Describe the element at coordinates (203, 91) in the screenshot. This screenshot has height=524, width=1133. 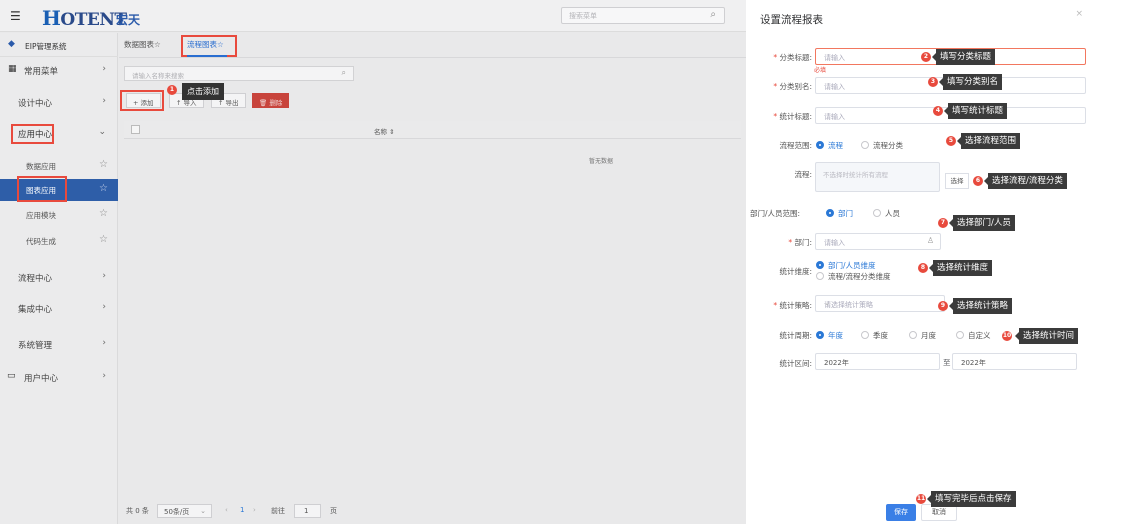
I see `tip-click-add: 点击添加` at that location.